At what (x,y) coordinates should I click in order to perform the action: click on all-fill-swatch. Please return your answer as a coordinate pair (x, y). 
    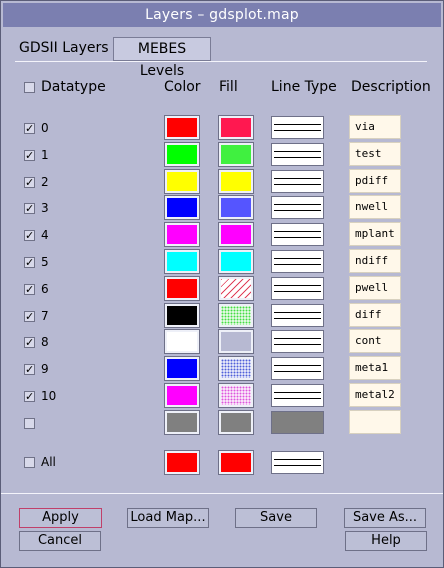
    Looking at the image, I should click on (236, 462).